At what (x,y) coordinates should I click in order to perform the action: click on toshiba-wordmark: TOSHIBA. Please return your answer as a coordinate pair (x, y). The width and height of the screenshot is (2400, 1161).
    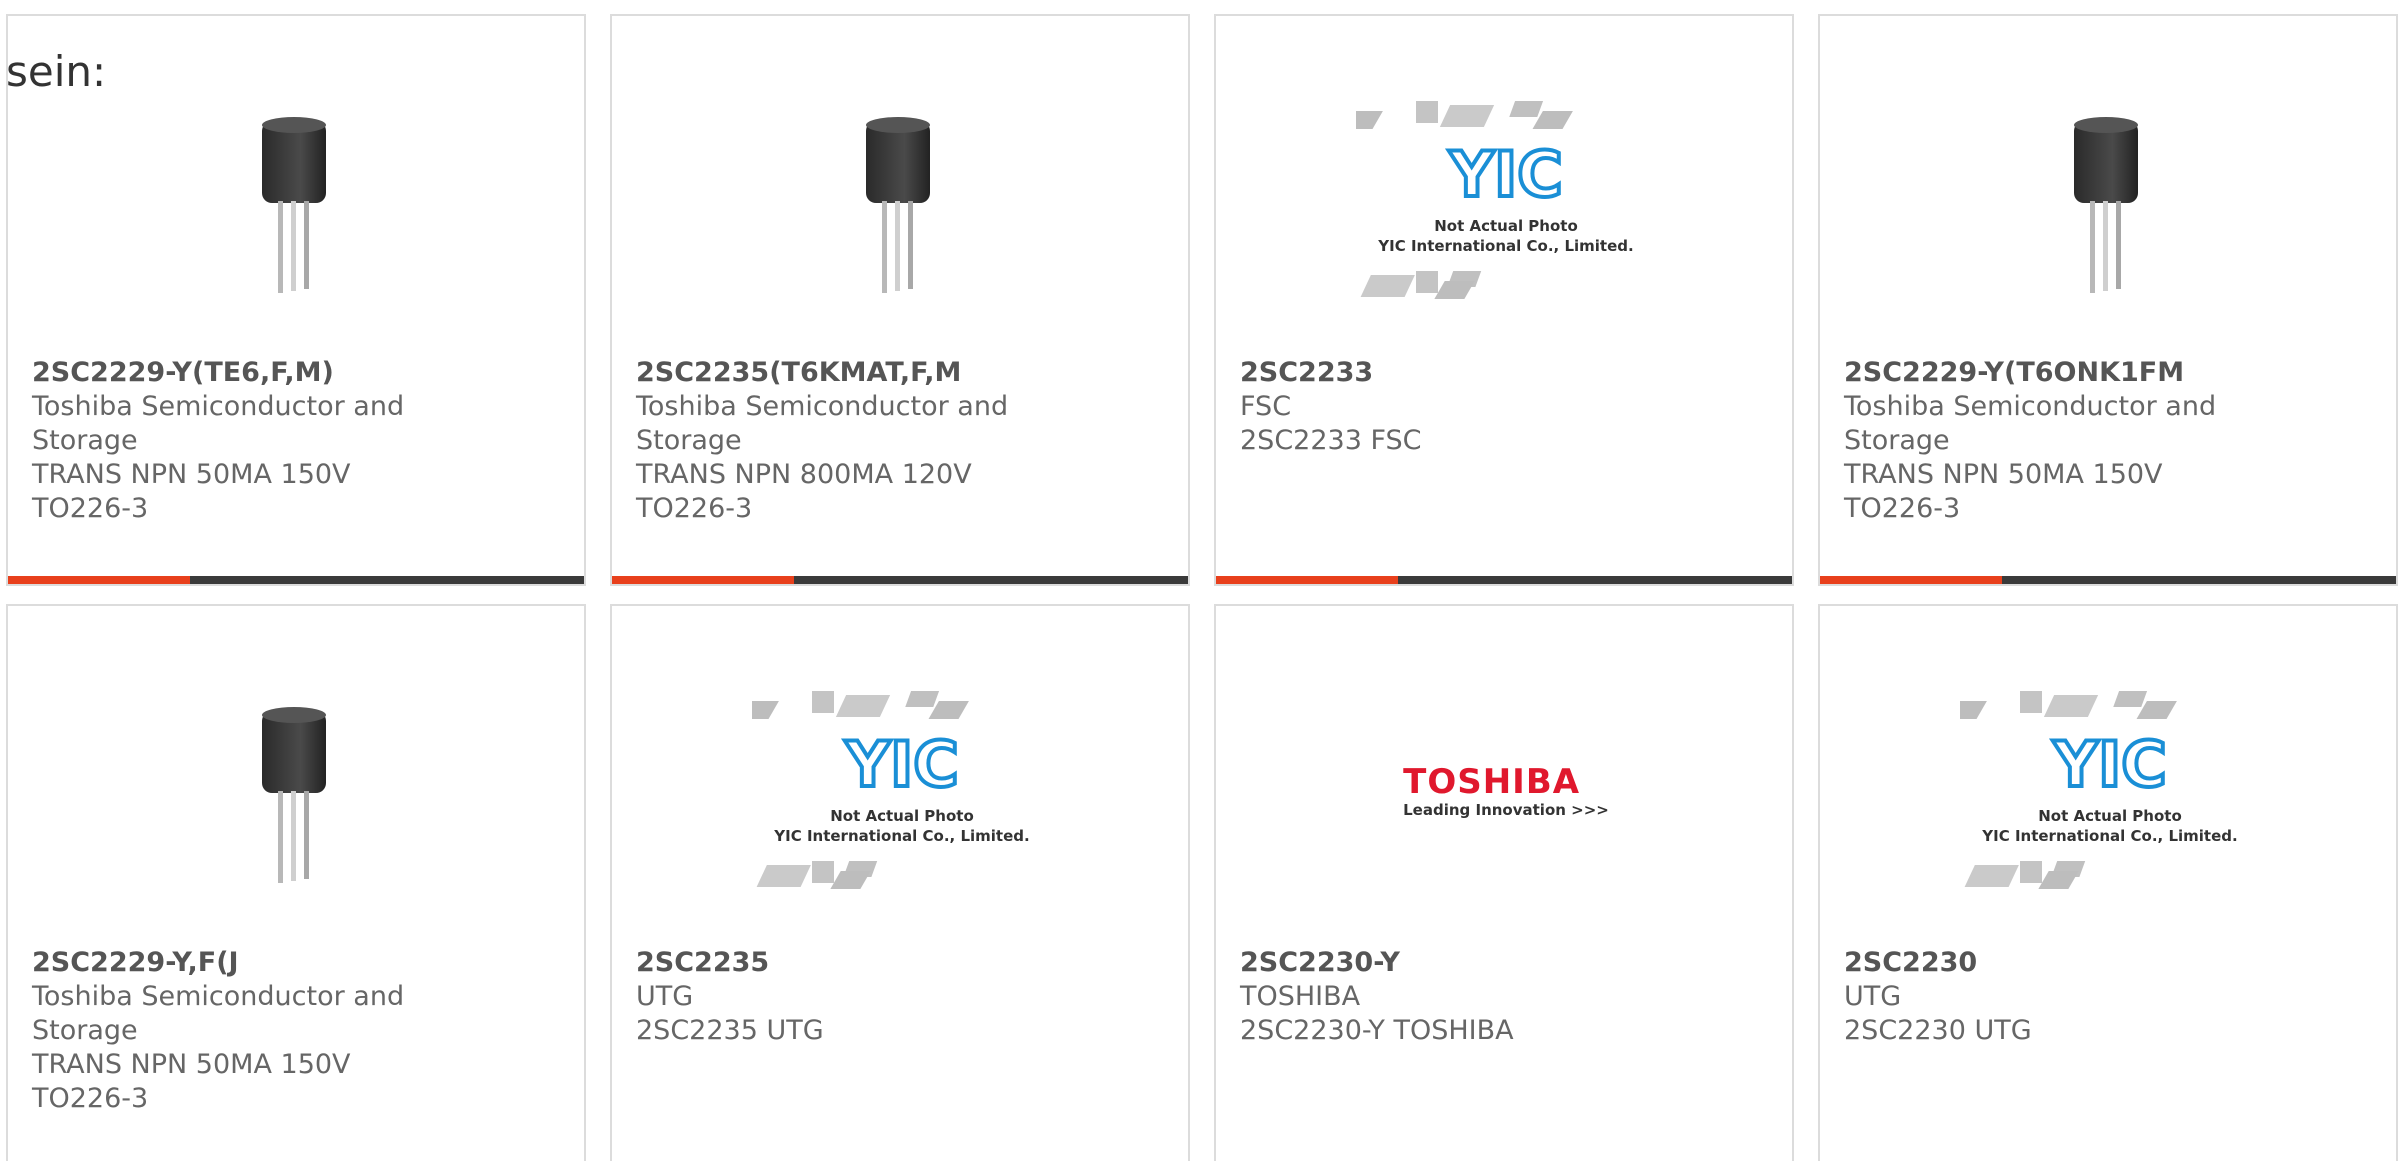
    Looking at the image, I should click on (1492, 782).